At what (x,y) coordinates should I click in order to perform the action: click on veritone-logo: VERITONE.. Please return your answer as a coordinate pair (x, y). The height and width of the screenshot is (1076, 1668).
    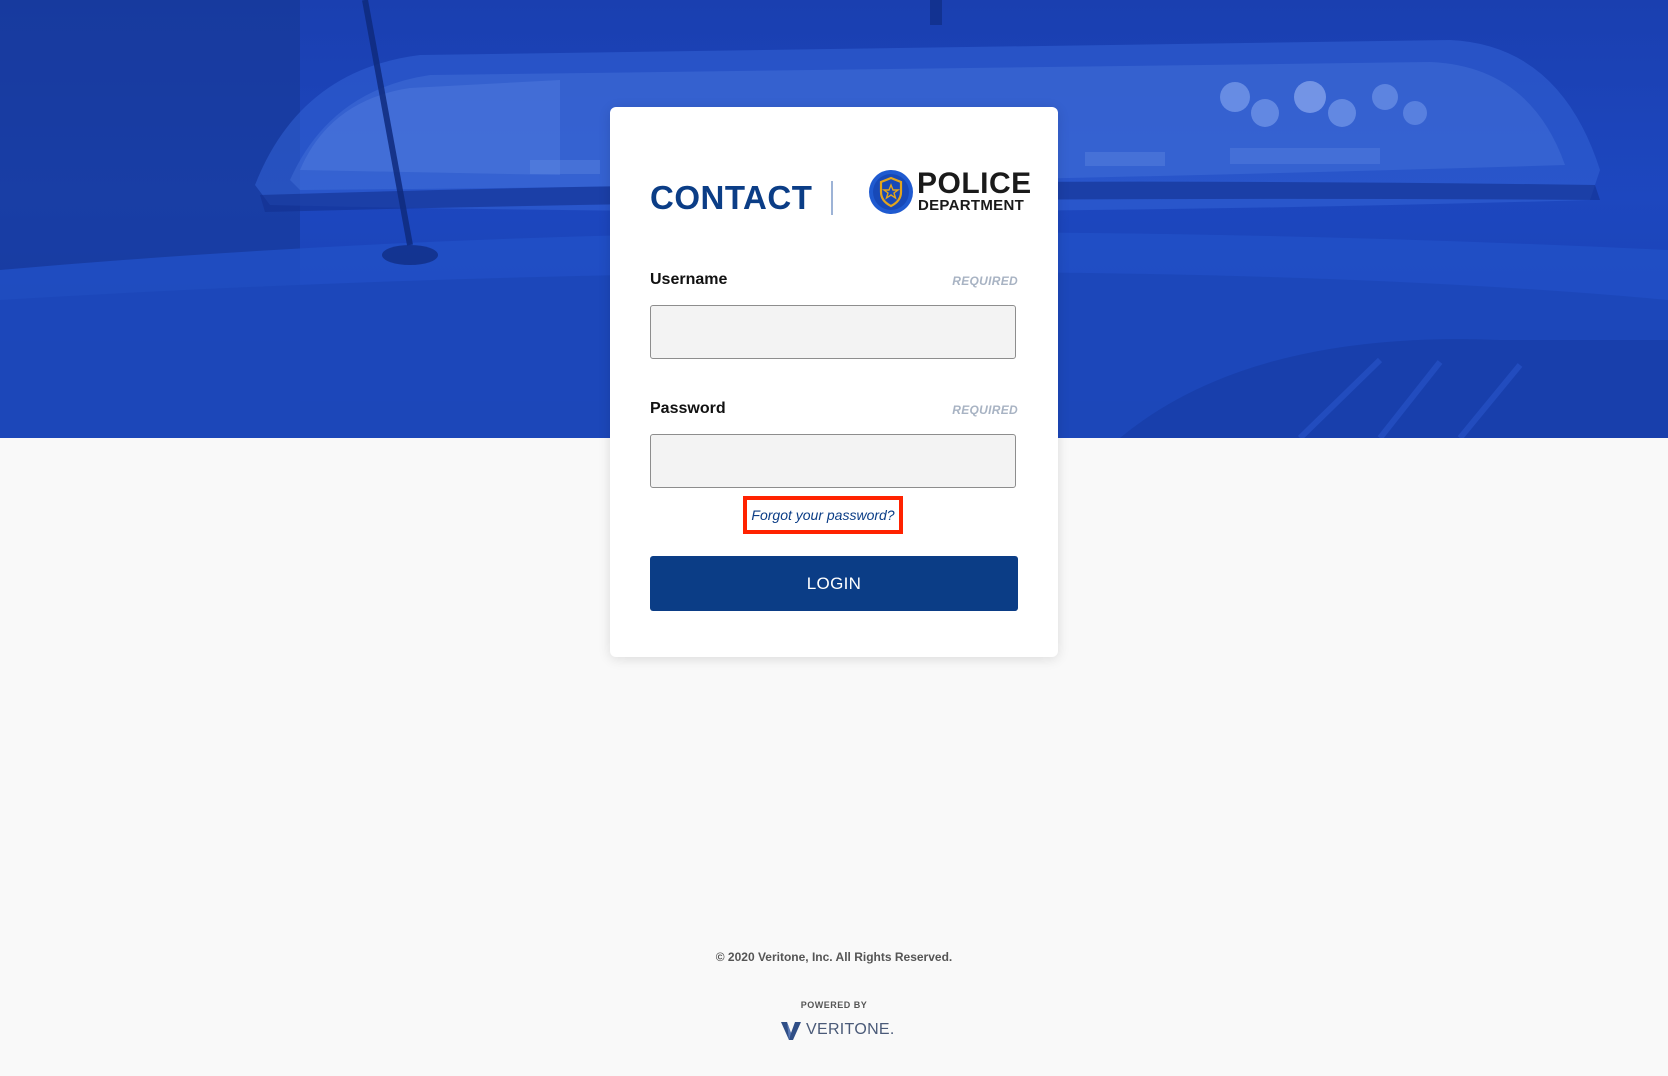
    Looking at the image, I should click on (837, 1030).